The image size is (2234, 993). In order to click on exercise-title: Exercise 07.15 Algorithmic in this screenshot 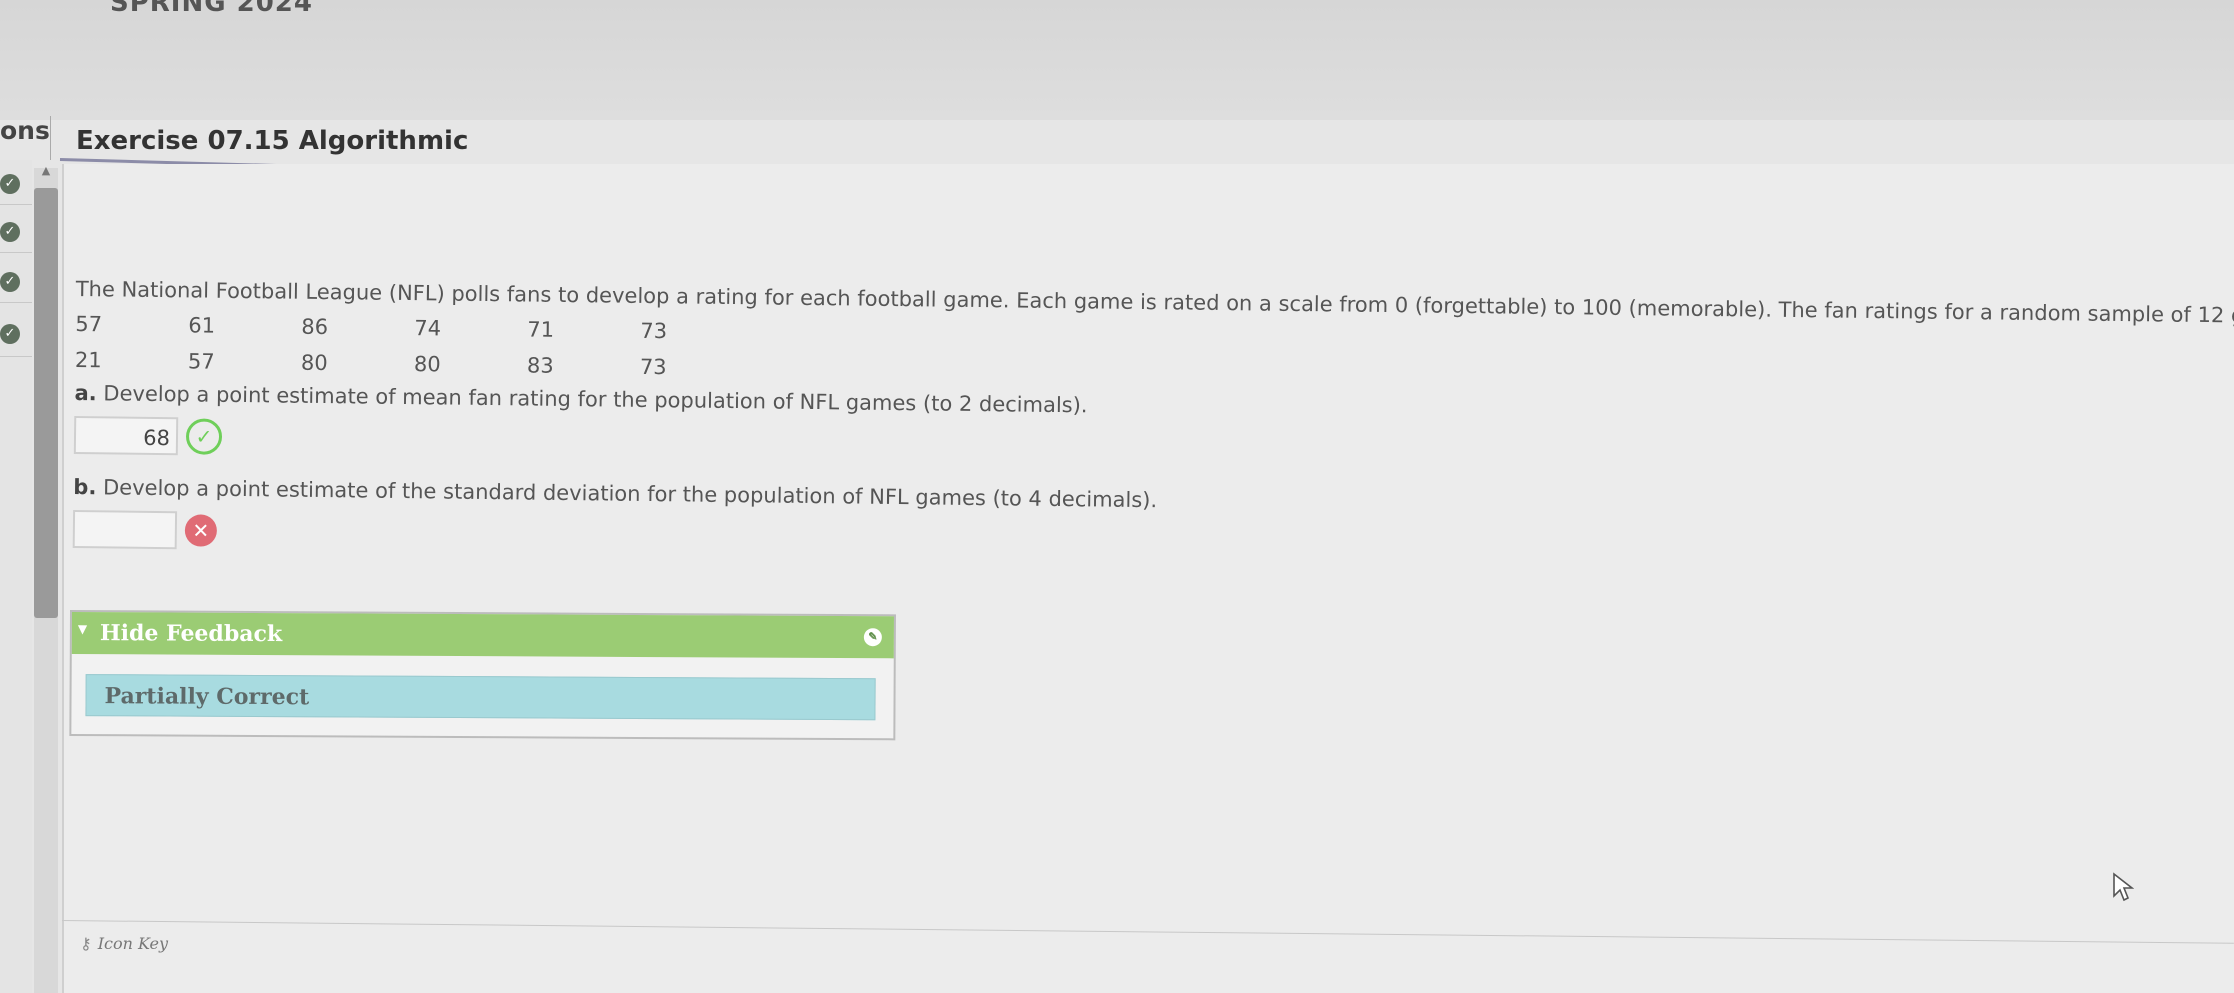, I will do `click(272, 141)`.